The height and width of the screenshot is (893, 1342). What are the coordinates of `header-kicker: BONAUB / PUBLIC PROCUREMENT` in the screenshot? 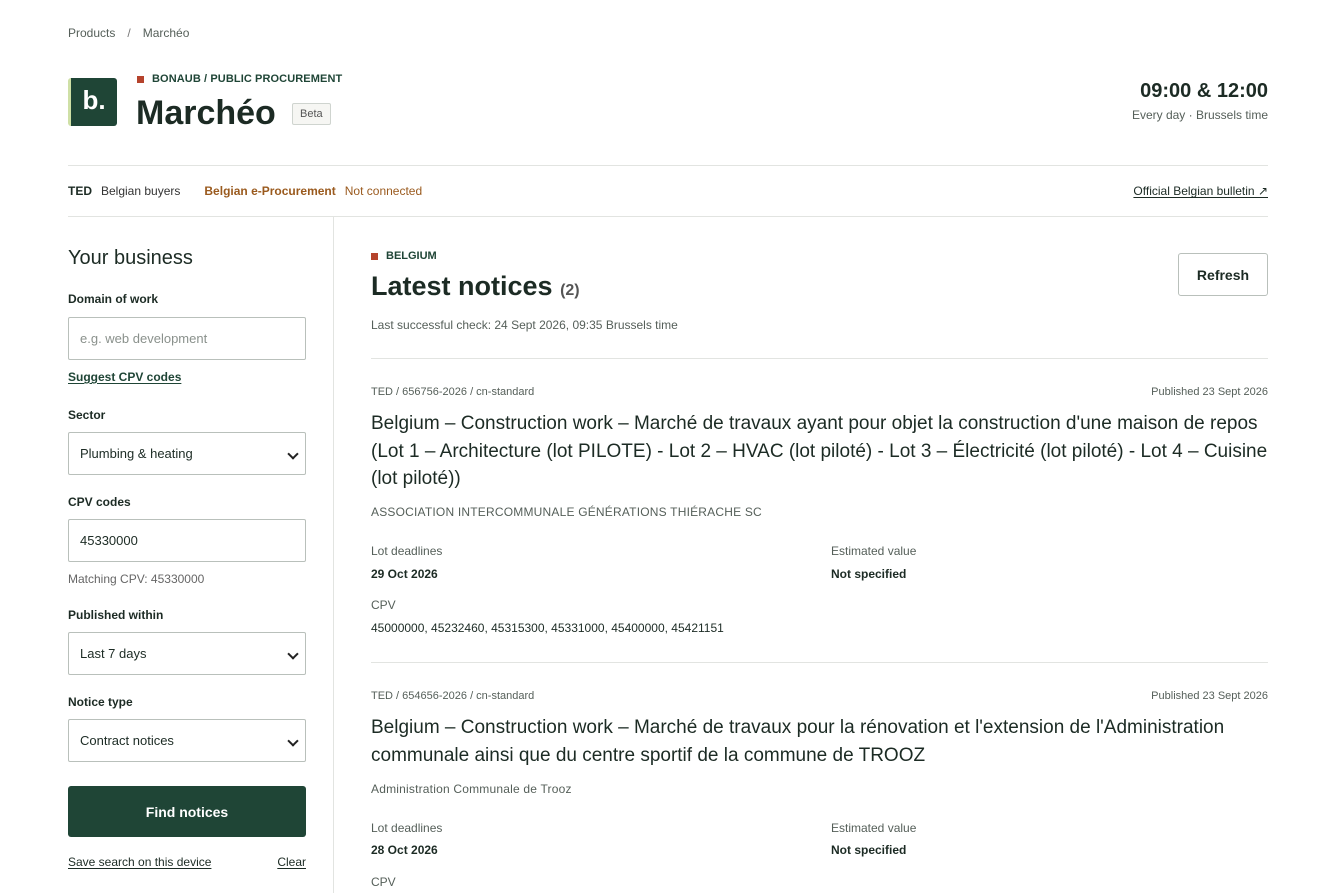 It's located at (239, 79).